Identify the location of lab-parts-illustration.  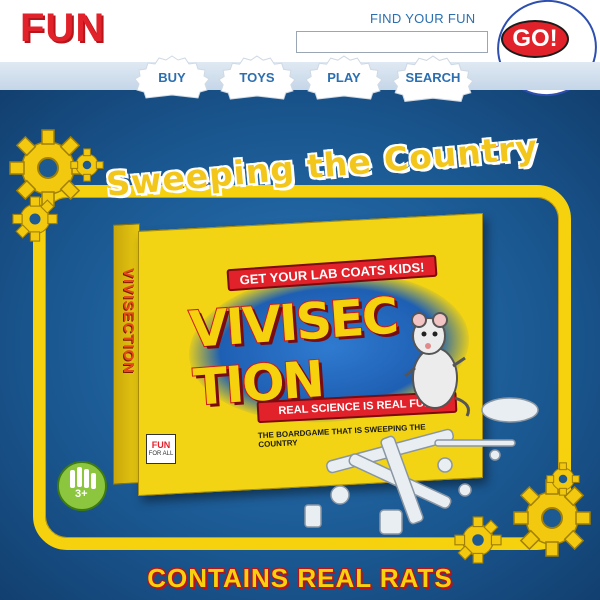
(421, 466).